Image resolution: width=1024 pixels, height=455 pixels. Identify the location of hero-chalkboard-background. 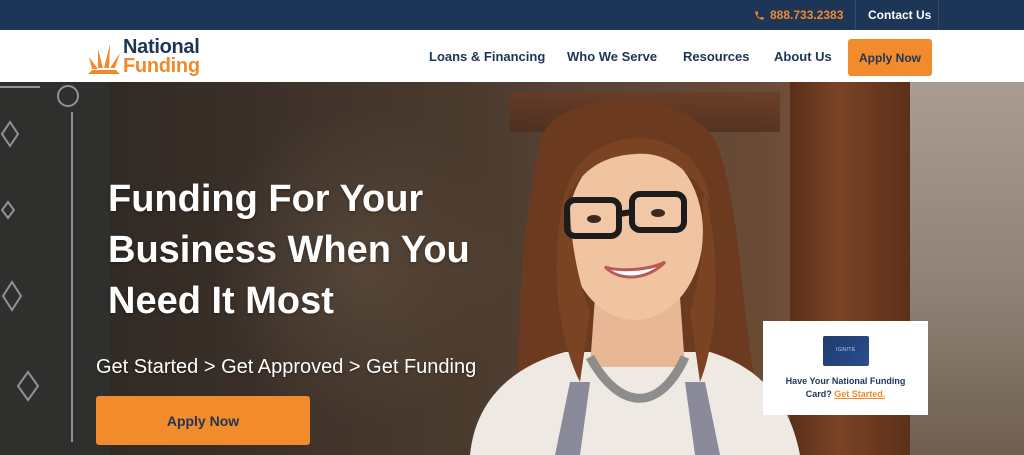
(55, 268).